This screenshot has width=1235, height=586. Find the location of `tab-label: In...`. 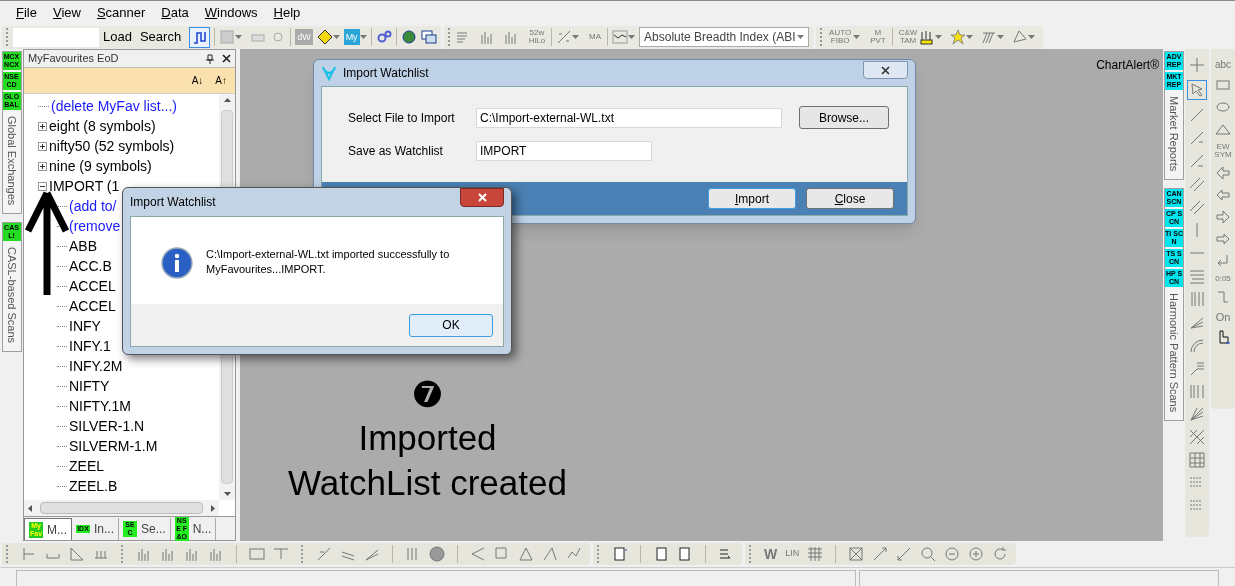

tab-label: In... is located at coordinates (104, 529).